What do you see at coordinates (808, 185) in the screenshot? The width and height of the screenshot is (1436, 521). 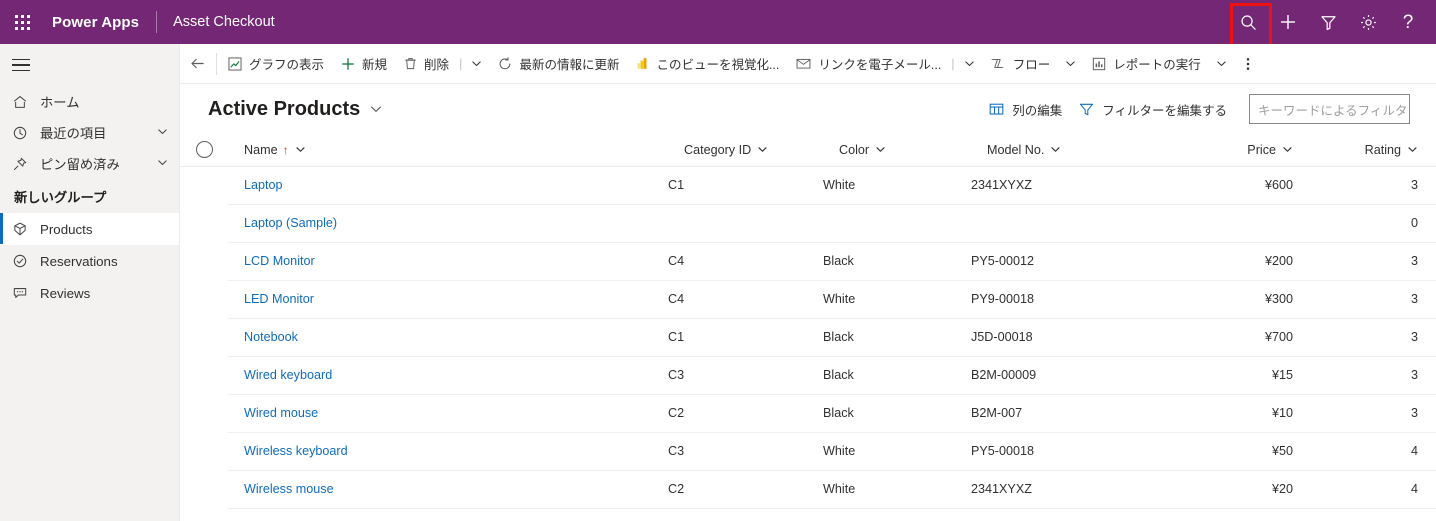 I see `table-row: Laptop C1 White 2341XYXZ ¥600 3` at bounding box center [808, 185].